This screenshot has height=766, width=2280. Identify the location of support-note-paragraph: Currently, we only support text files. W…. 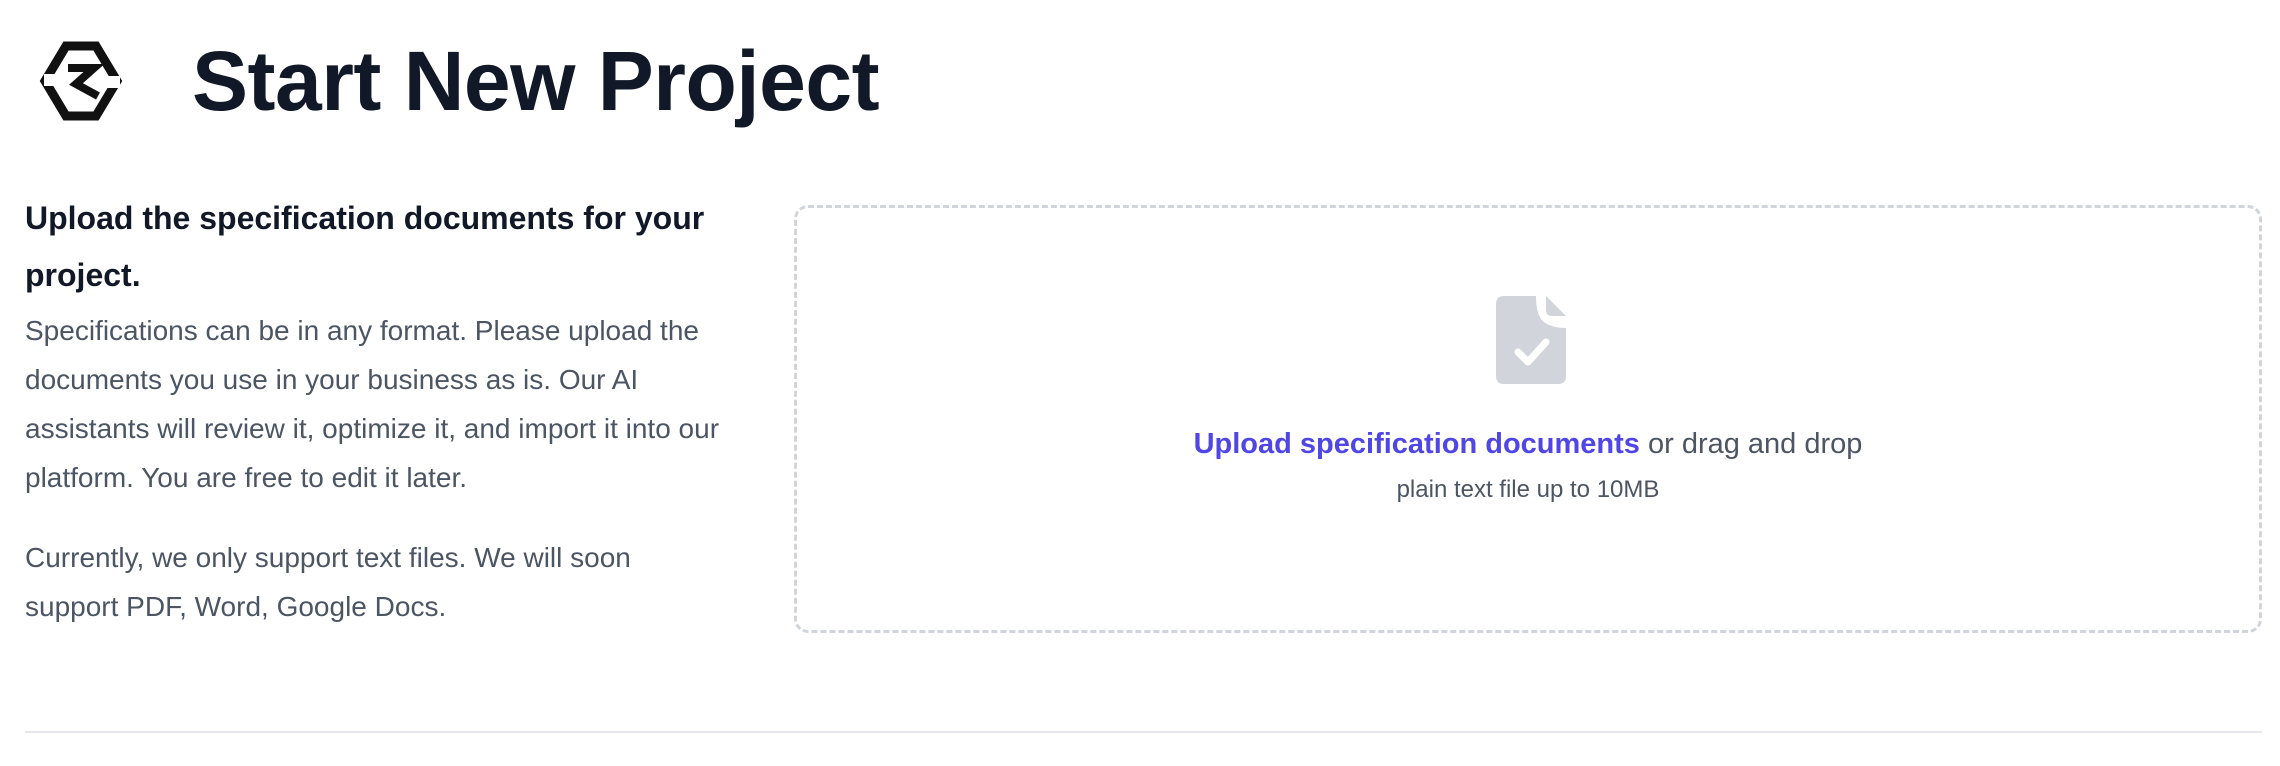
(328, 582).